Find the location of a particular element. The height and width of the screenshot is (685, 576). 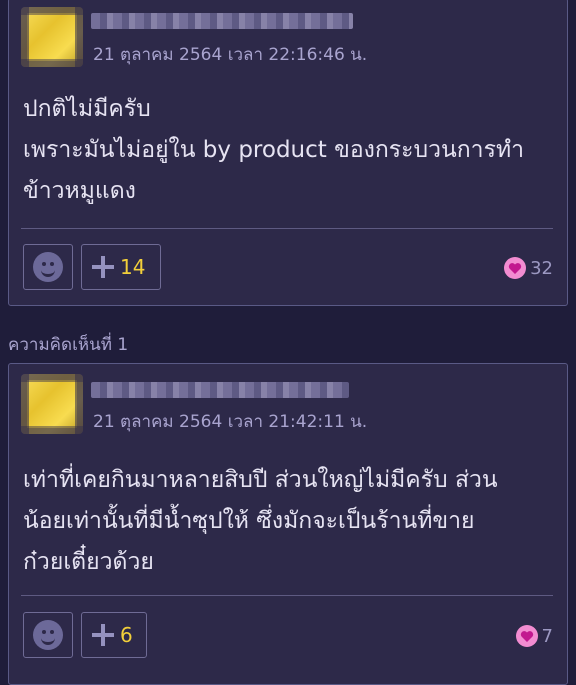

plus-vote-button: 14 is located at coordinates (121, 267).